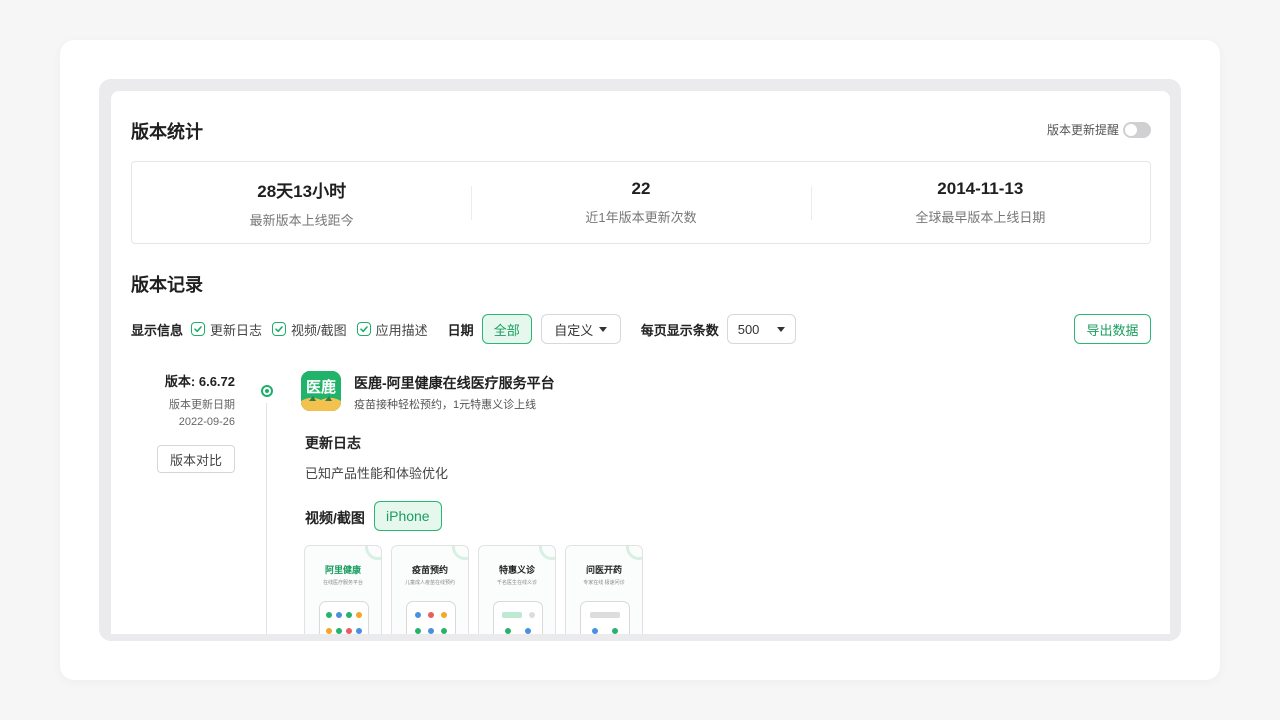 The height and width of the screenshot is (720, 1280). Describe the element at coordinates (167, 285) in the screenshot. I see `records-section-title: 版本记录` at that location.